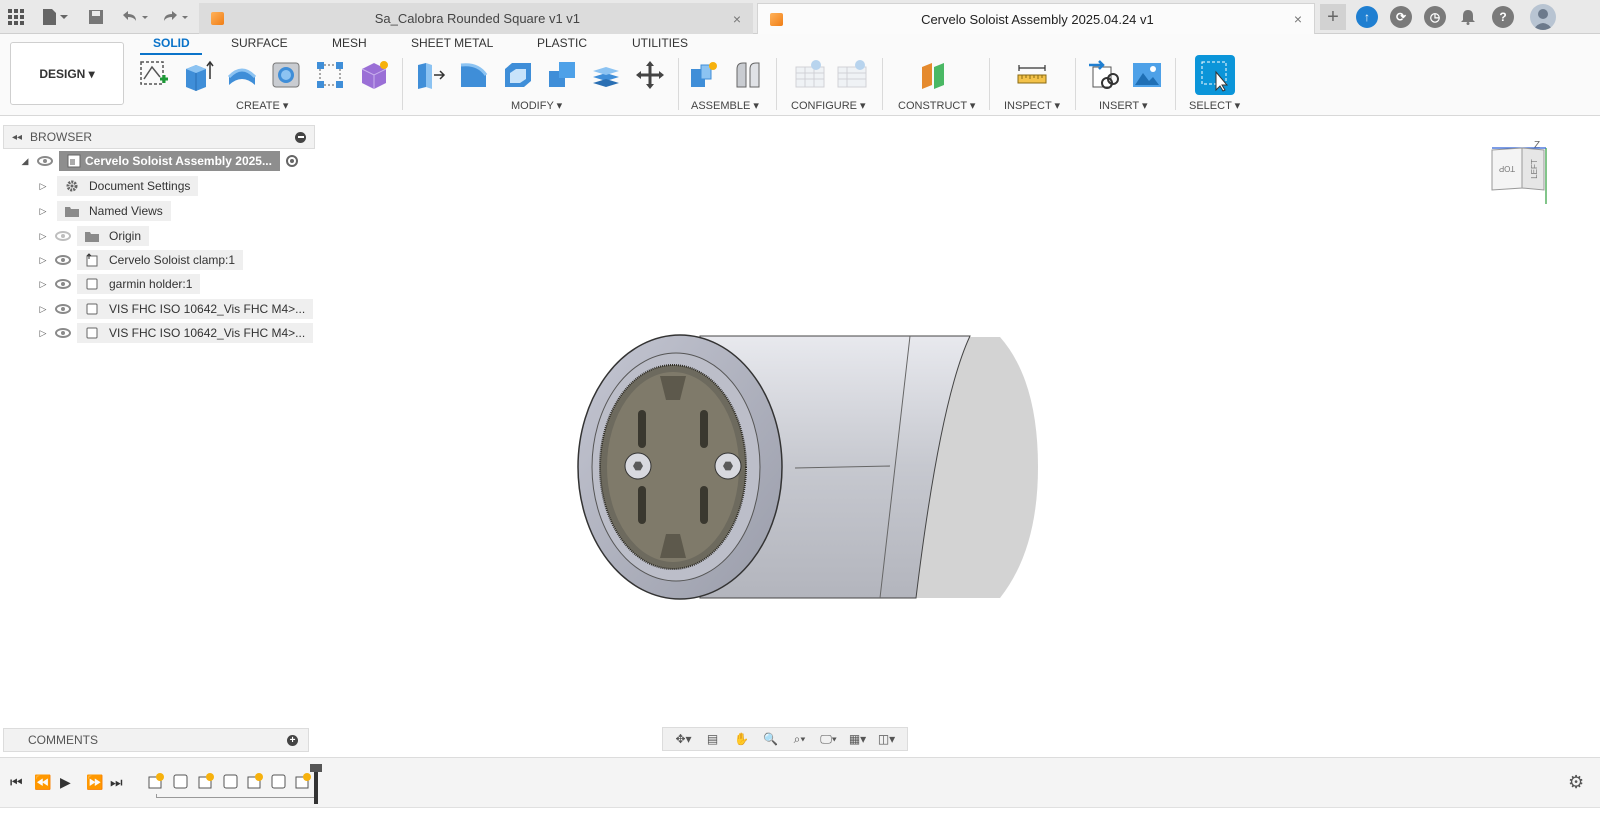 Image resolution: width=1600 pixels, height=828 pixels. Describe the element at coordinates (25, 161) in the screenshot. I see `collapse-triangle-icon: ◢` at that location.